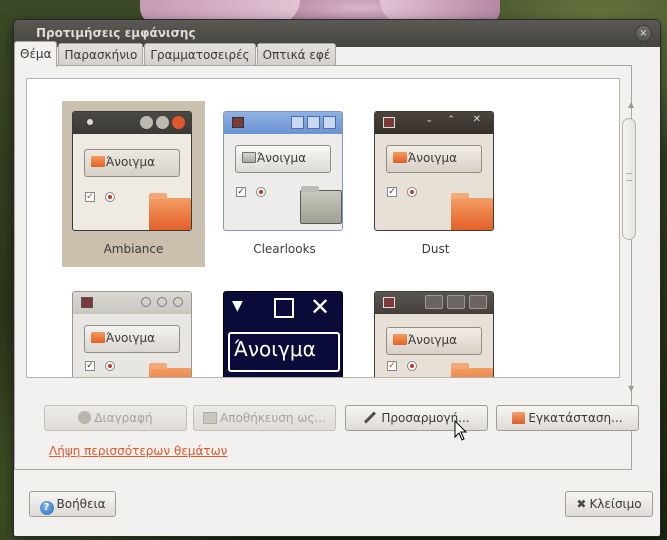 This screenshot has height=540, width=667. What do you see at coordinates (133, 249) in the screenshot?
I see `theme-name: Ambiance` at bounding box center [133, 249].